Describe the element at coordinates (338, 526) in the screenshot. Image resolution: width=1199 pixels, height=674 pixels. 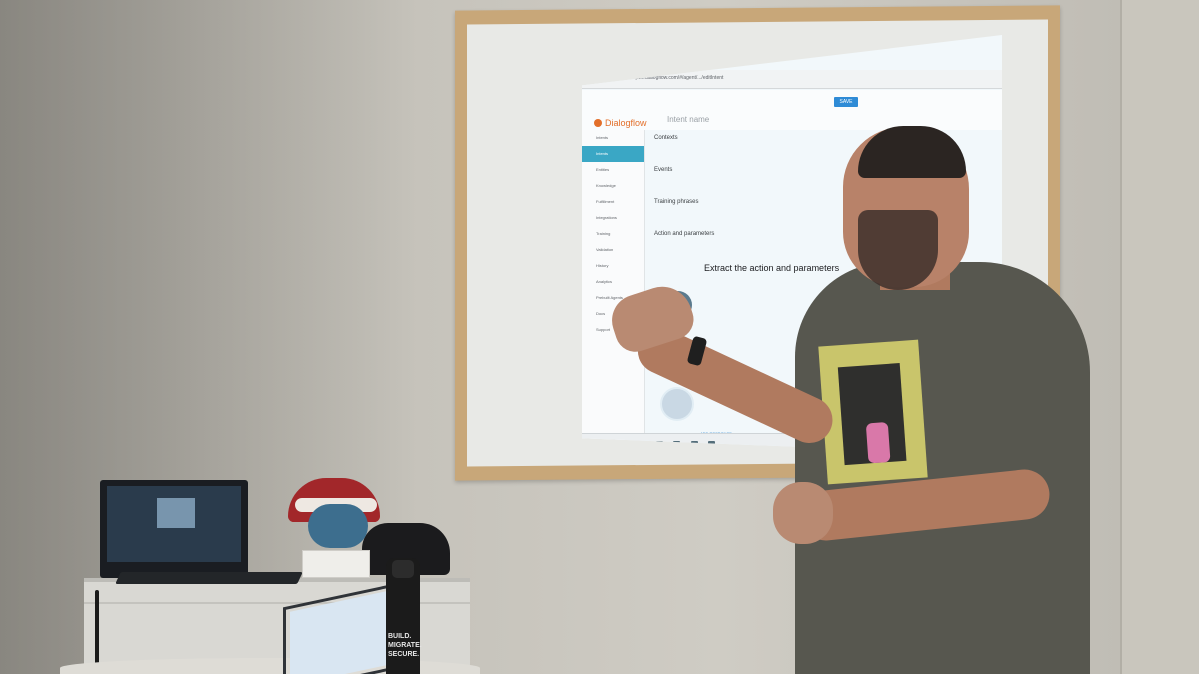
I see `plush-toy` at that location.